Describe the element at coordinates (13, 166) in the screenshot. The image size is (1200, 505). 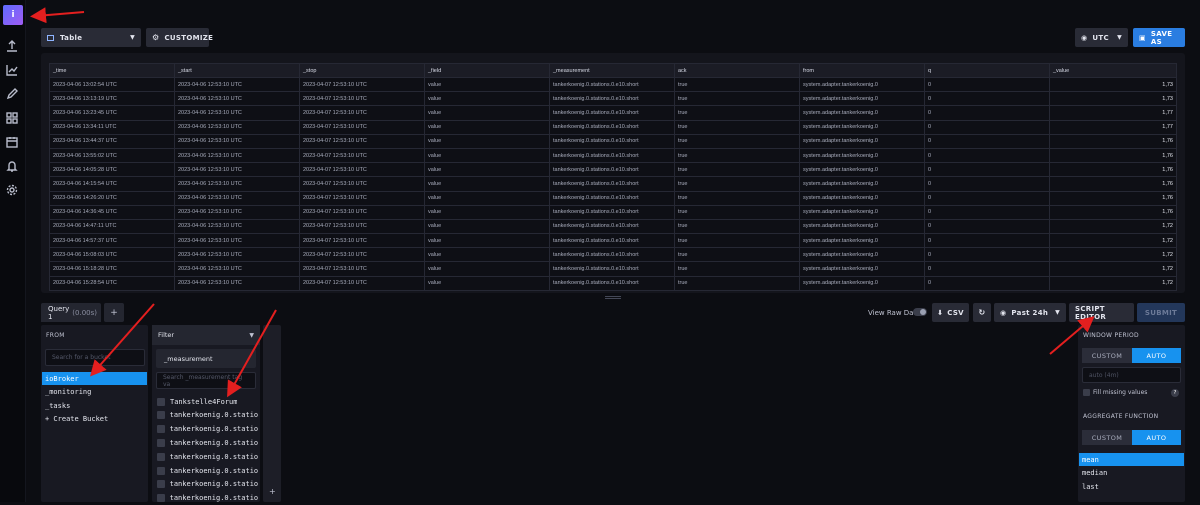
I see `bell-icon` at that location.